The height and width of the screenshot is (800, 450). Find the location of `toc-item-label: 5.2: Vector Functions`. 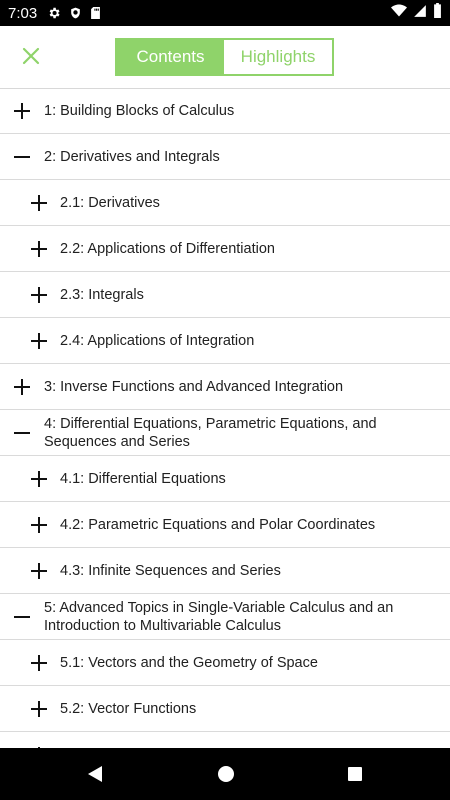

toc-item-label: 5.2: Vector Functions is located at coordinates (128, 708).